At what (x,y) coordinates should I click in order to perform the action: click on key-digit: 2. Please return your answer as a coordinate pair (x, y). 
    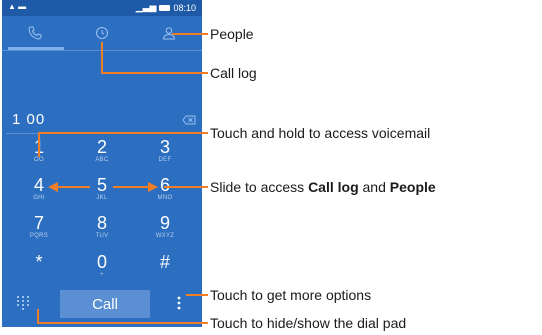
    Looking at the image, I should click on (101, 147).